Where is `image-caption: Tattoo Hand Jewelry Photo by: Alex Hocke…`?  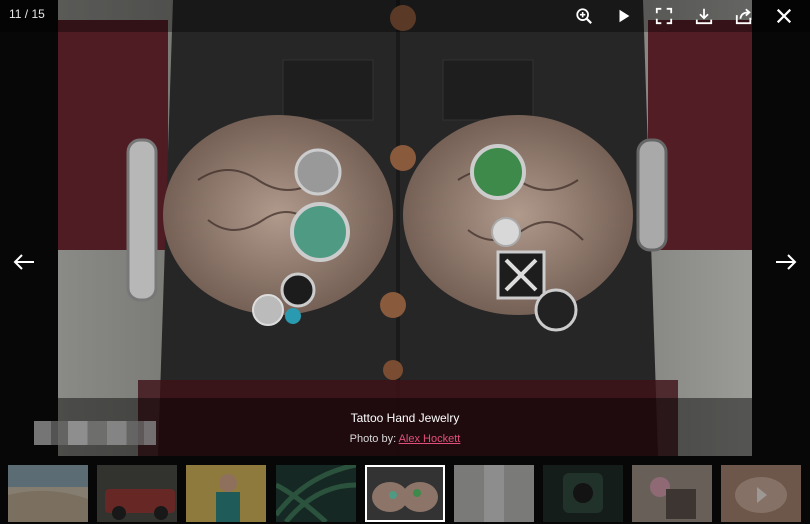 image-caption: Tattoo Hand Jewelry Photo by: Alex Hocke… is located at coordinates (405, 427).